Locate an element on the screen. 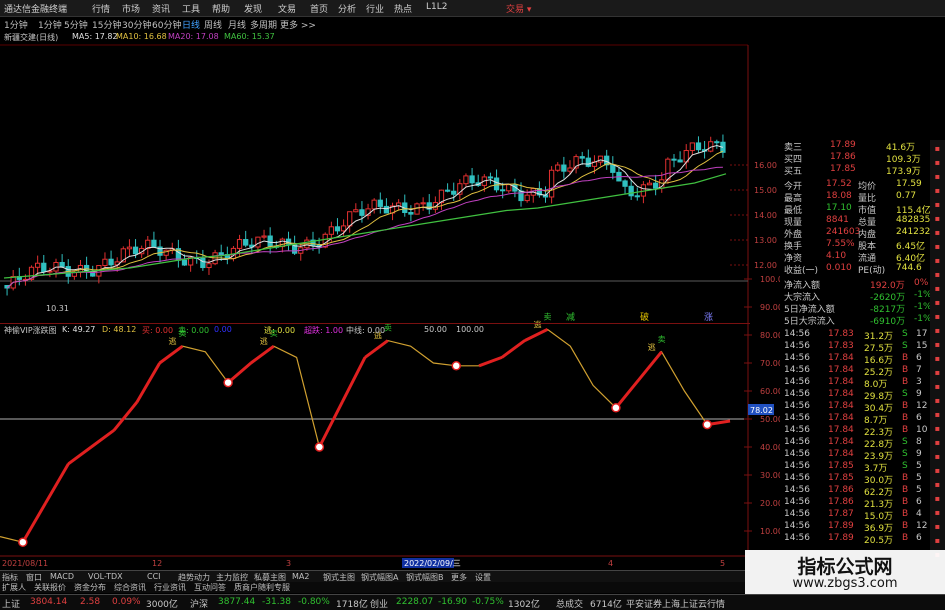 This screenshot has width=945, height=610. tick-count: 10 is located at coordinates (922, 430).